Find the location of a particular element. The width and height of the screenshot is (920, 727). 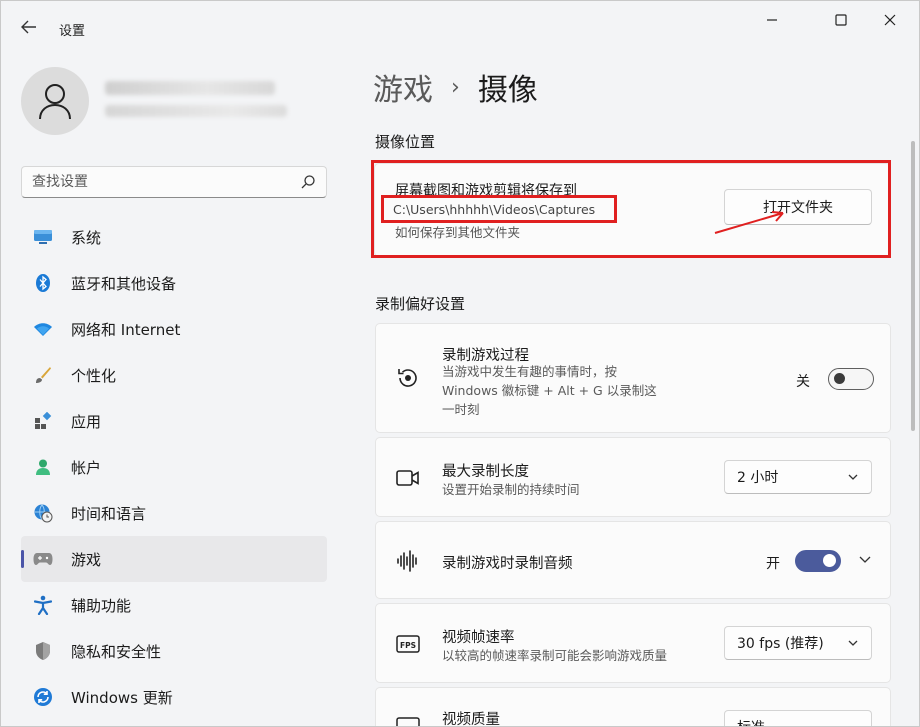

annotation-outline-path is located at coordinates (499, 209).